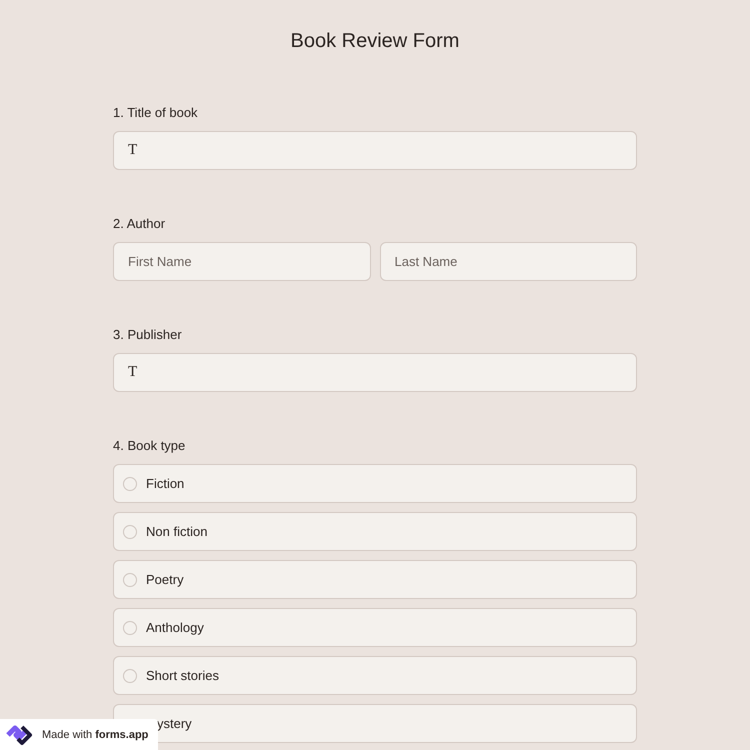 The width and height of the screenshot is (750, 750). Describe the element at coordinates (155, 112) in the screenshot. I see `question-label: 1. Title of book` at that location.